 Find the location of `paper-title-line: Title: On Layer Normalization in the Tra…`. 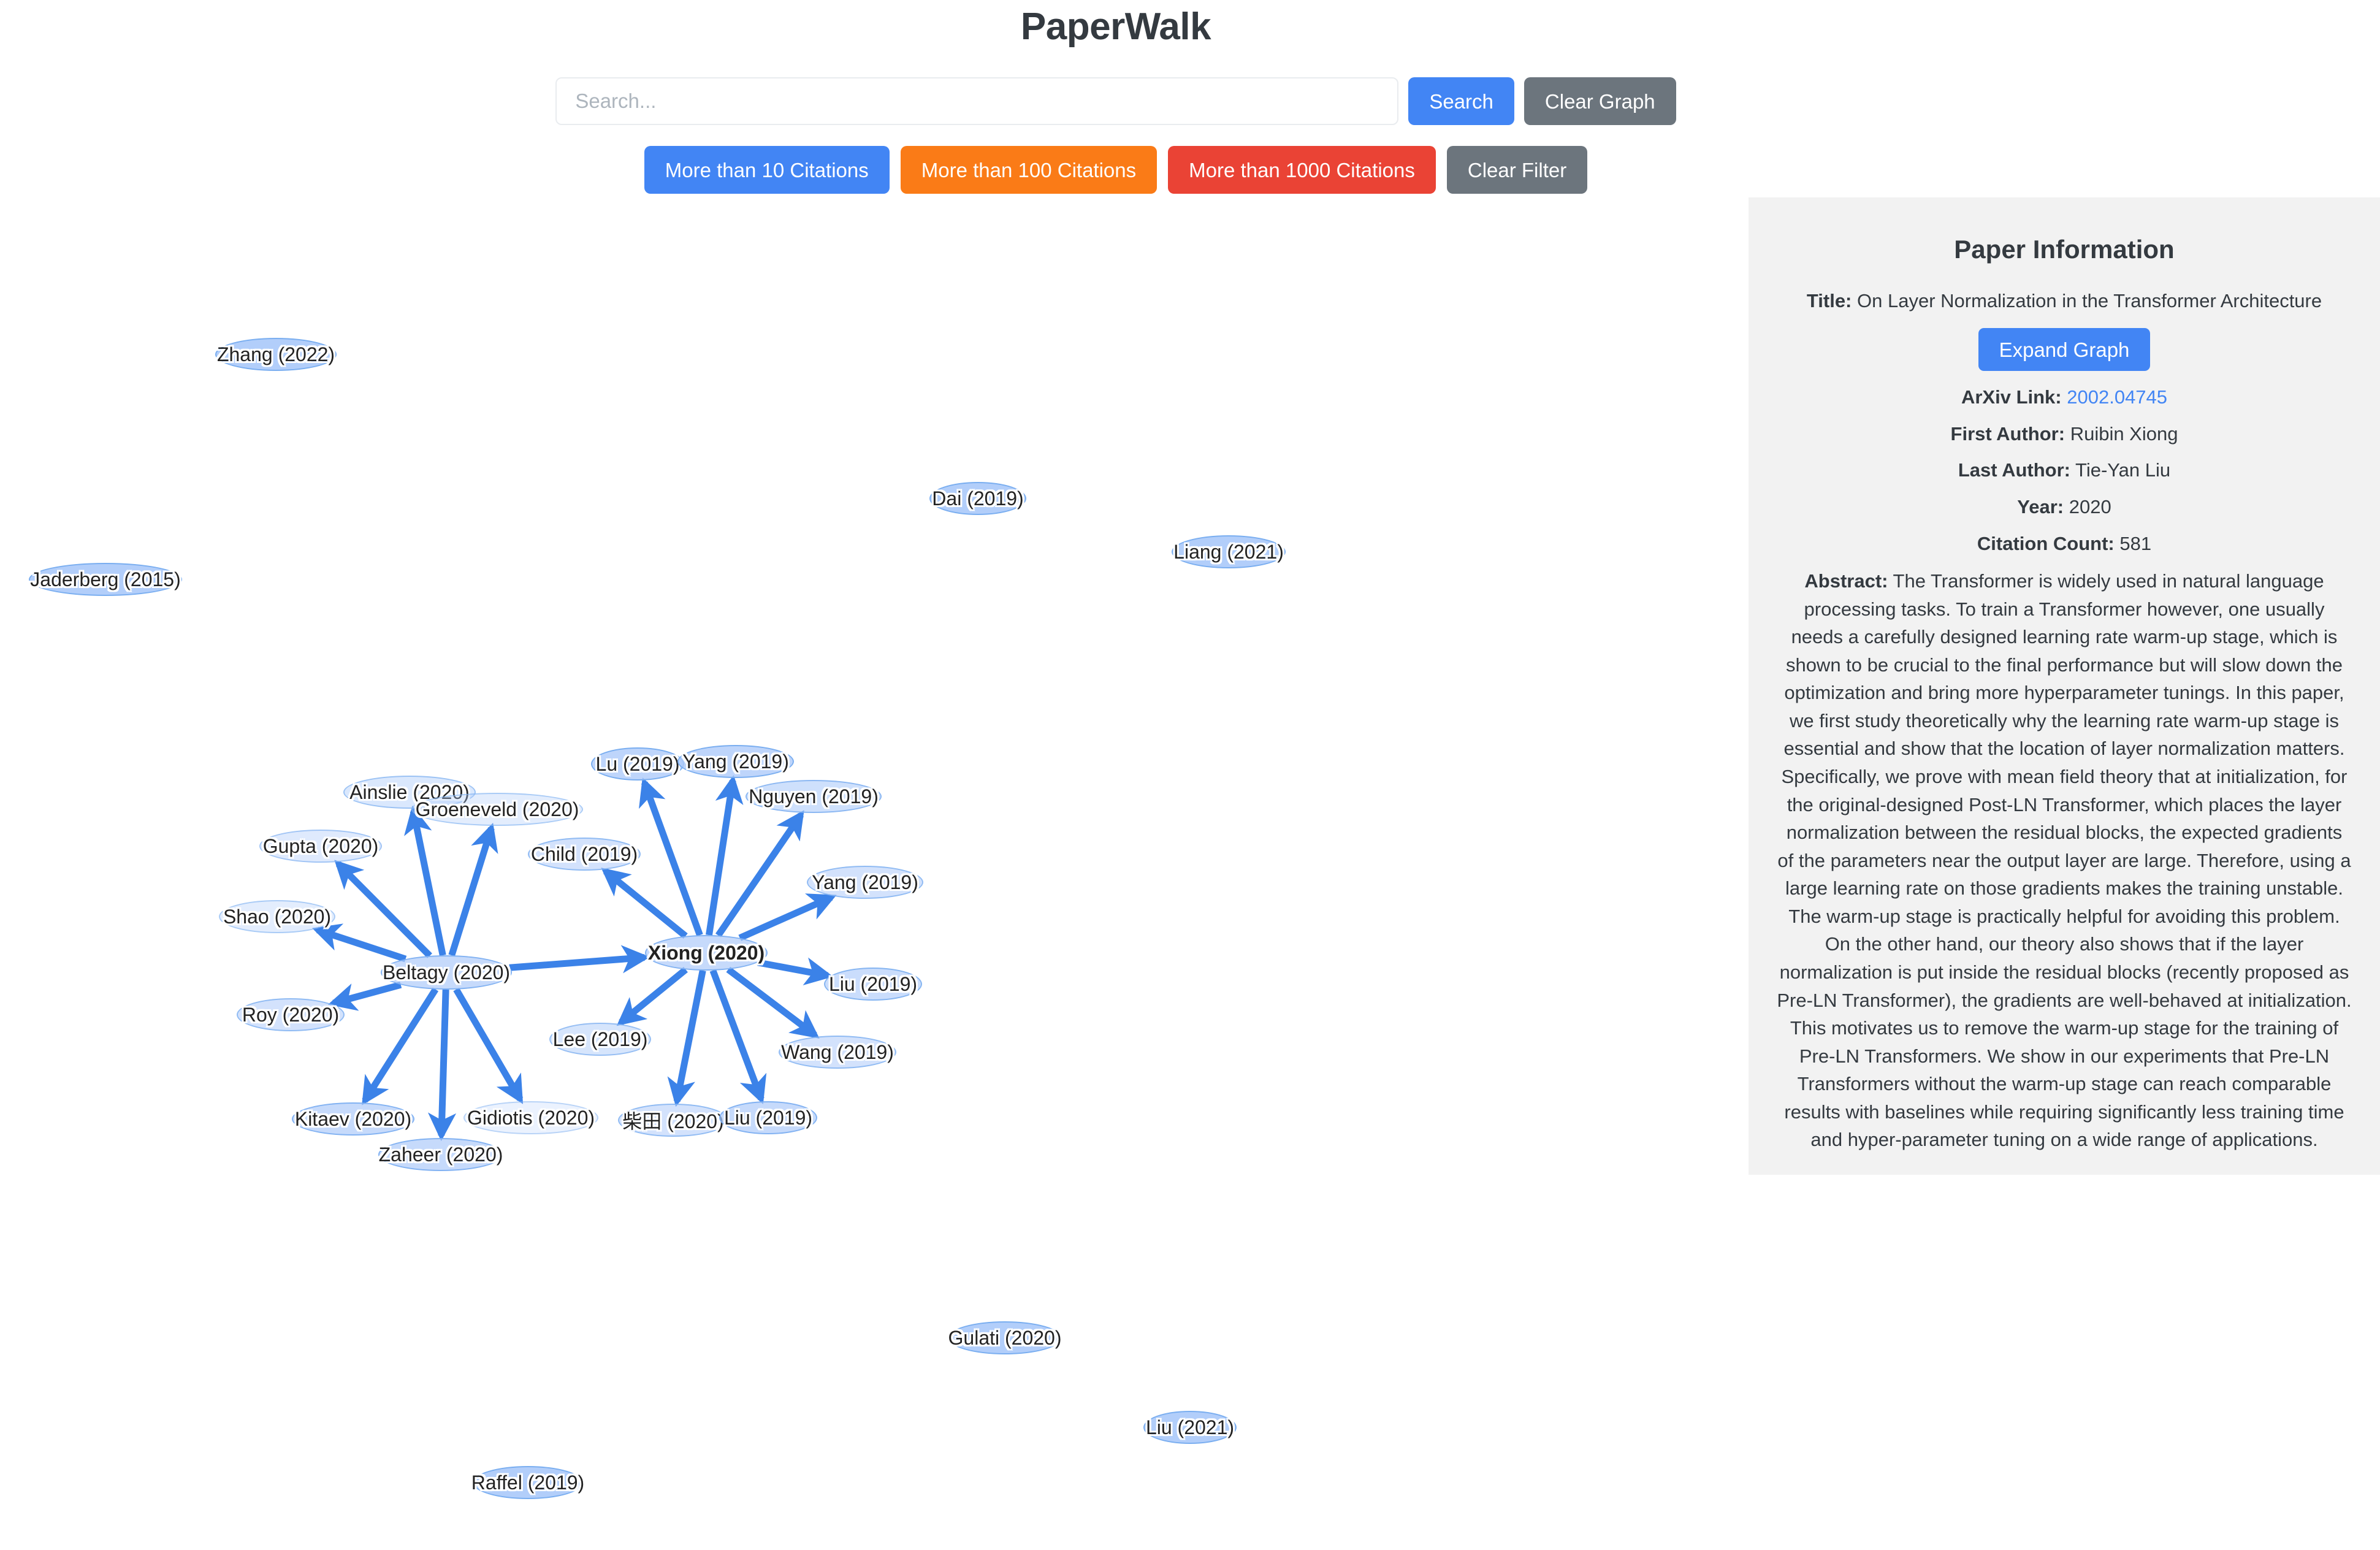

paper-title-line: Title: On Layer Normalization in the Tra… is located at coordinates (2064, 301).